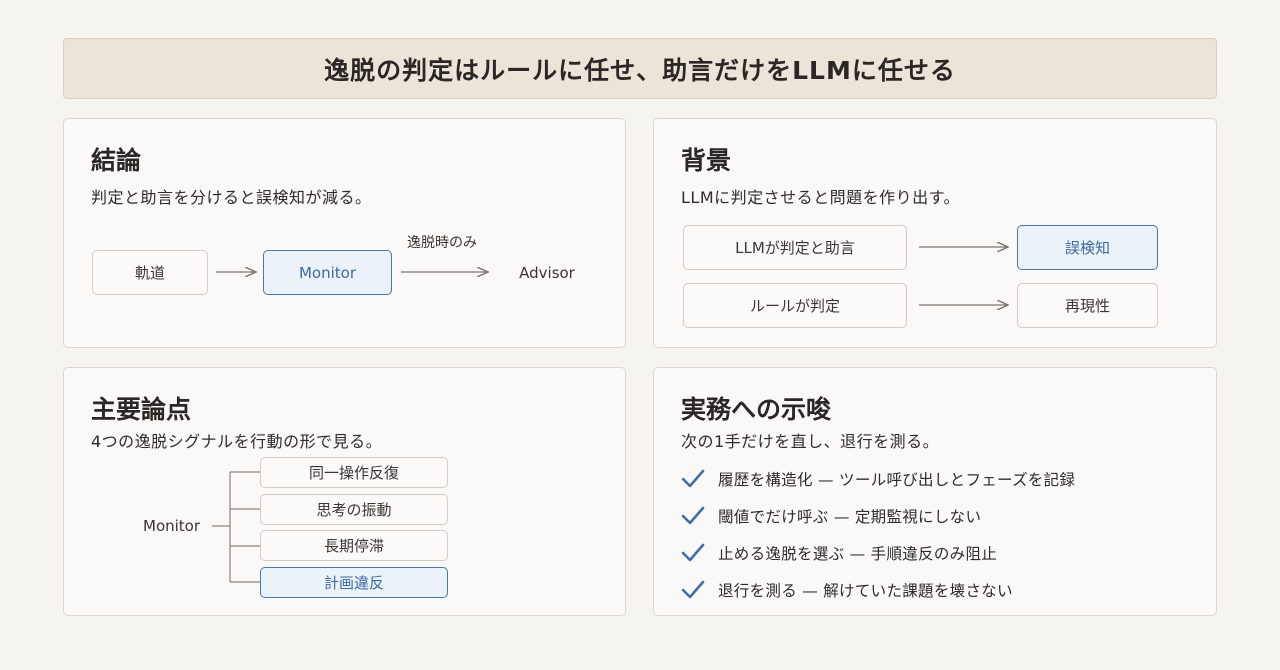 The width and height of the screenshot is (1280, 670). I want to click on title-banner: 逸脱の判定はルールに任せ、助言だけをLLMに任せる, so click(640, 68).